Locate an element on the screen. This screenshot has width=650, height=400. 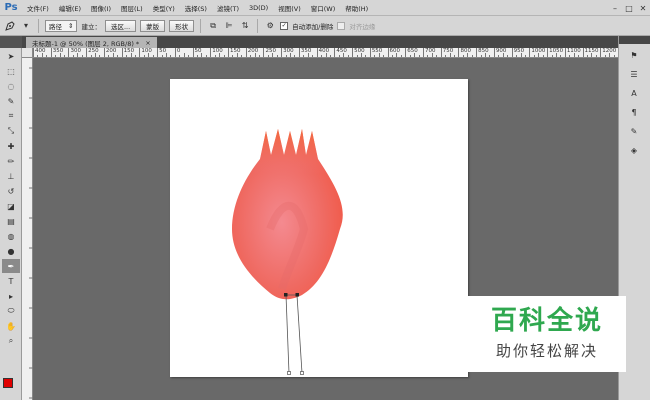
marquee-tool-icon: ⬚ is located at coordinates (11, 71).